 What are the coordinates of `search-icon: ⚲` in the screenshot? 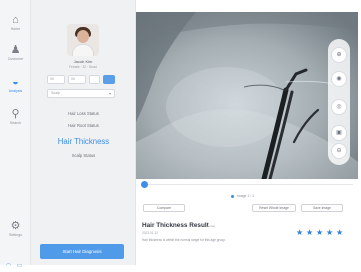 It's located at (15, 114).